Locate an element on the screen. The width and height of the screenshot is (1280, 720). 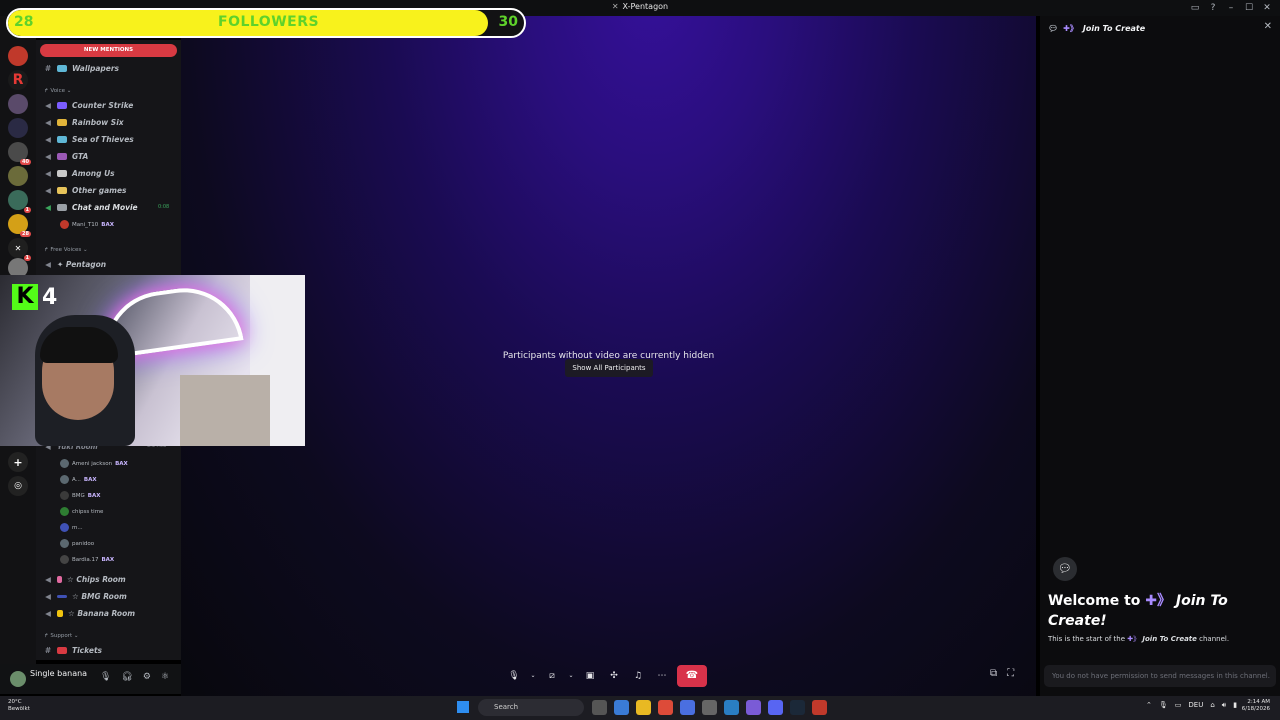
more-icon: ⋯ is located at coordinates (662, 676).